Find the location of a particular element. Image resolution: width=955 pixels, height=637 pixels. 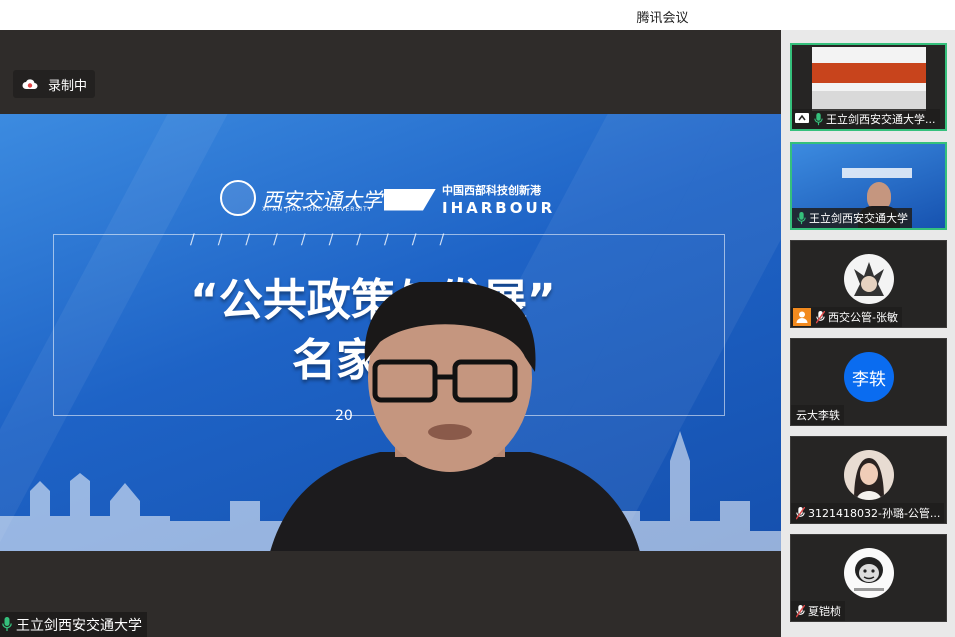

slide-tick-marks: ////////// is located at coordinates (329, 240).